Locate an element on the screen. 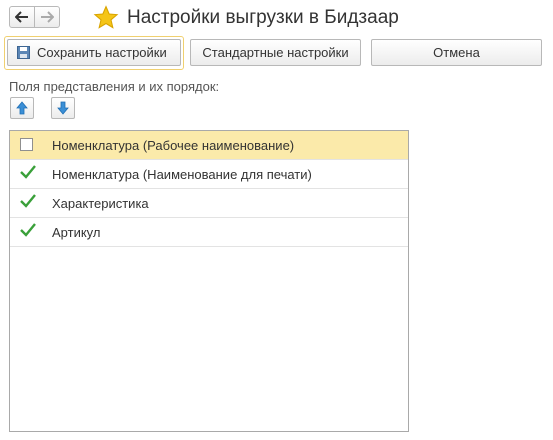 The image size is (553, 440). arrow-right-icon is located at coordinates (47, 17).